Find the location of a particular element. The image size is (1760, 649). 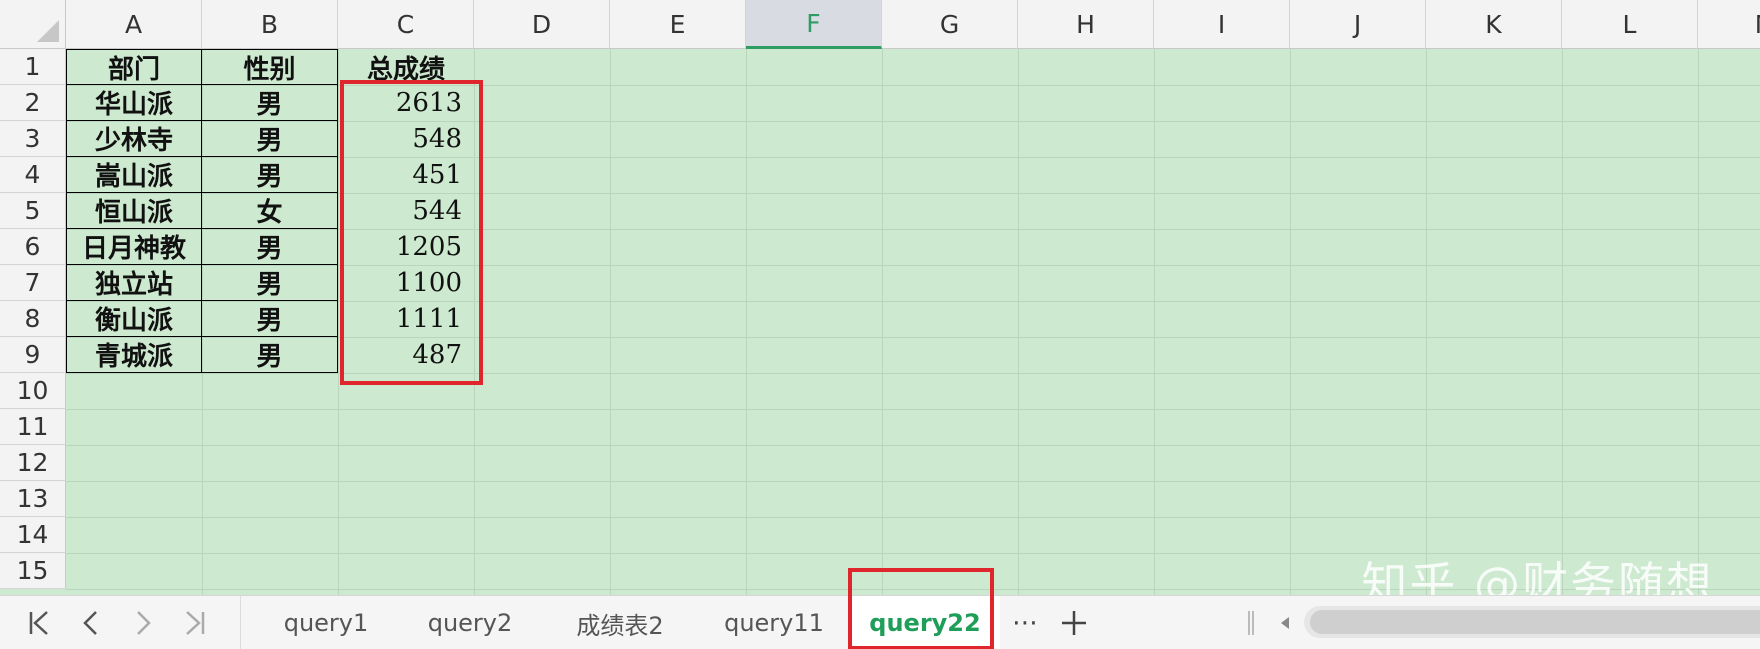

sheet-tab-bar: query1 query2 成绩表2 query11 query22 ⋯ is located at coordinates (880, 608).